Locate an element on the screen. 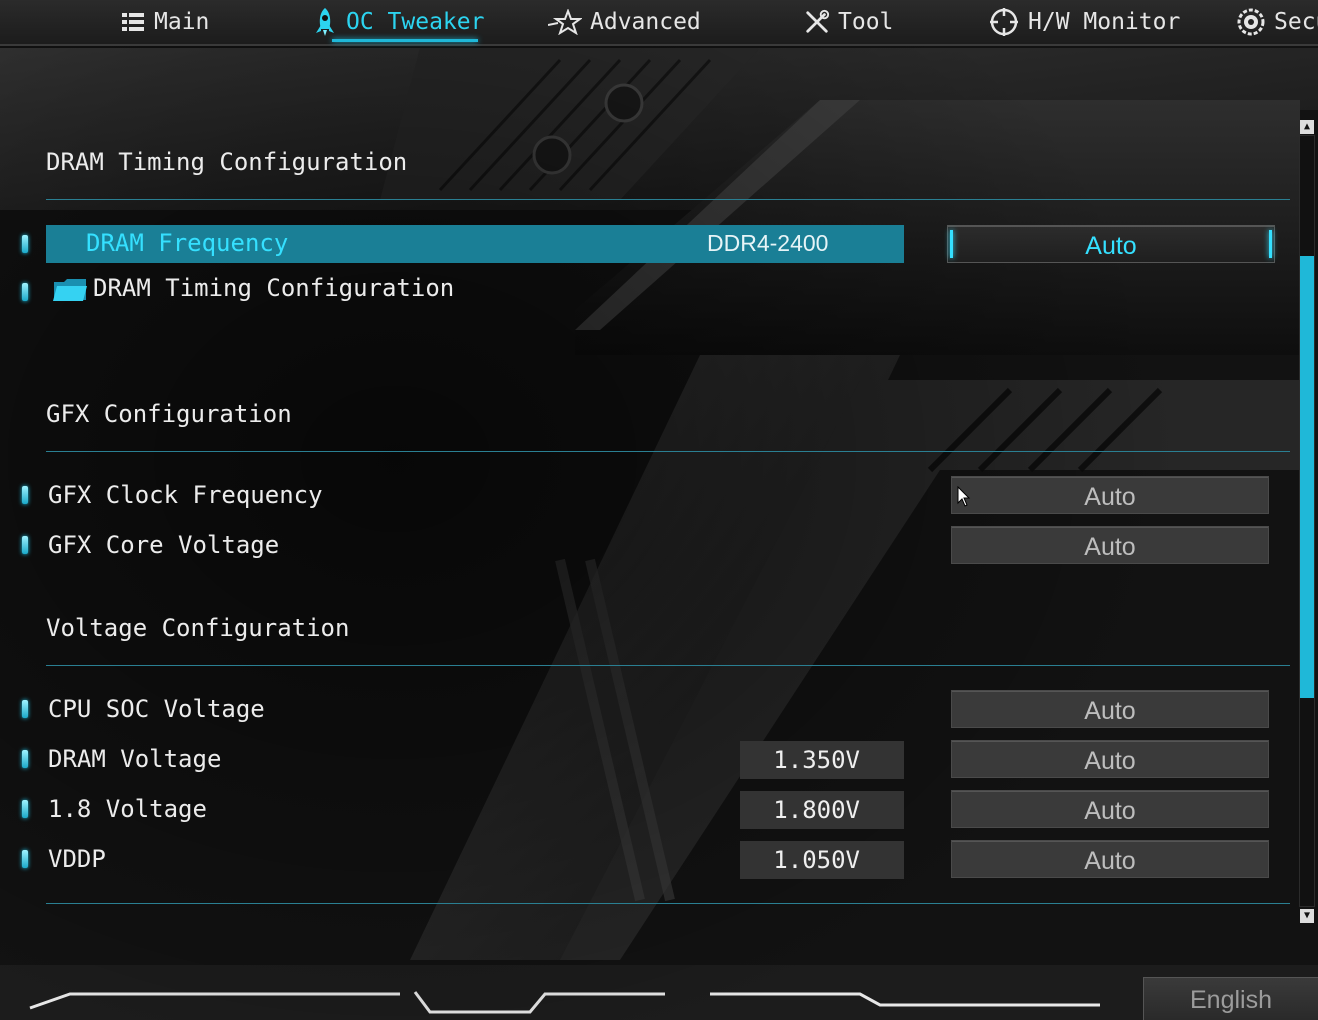 The image size is (1318, 1020). tab-main-label: Main is located at coordinates (182, 22).